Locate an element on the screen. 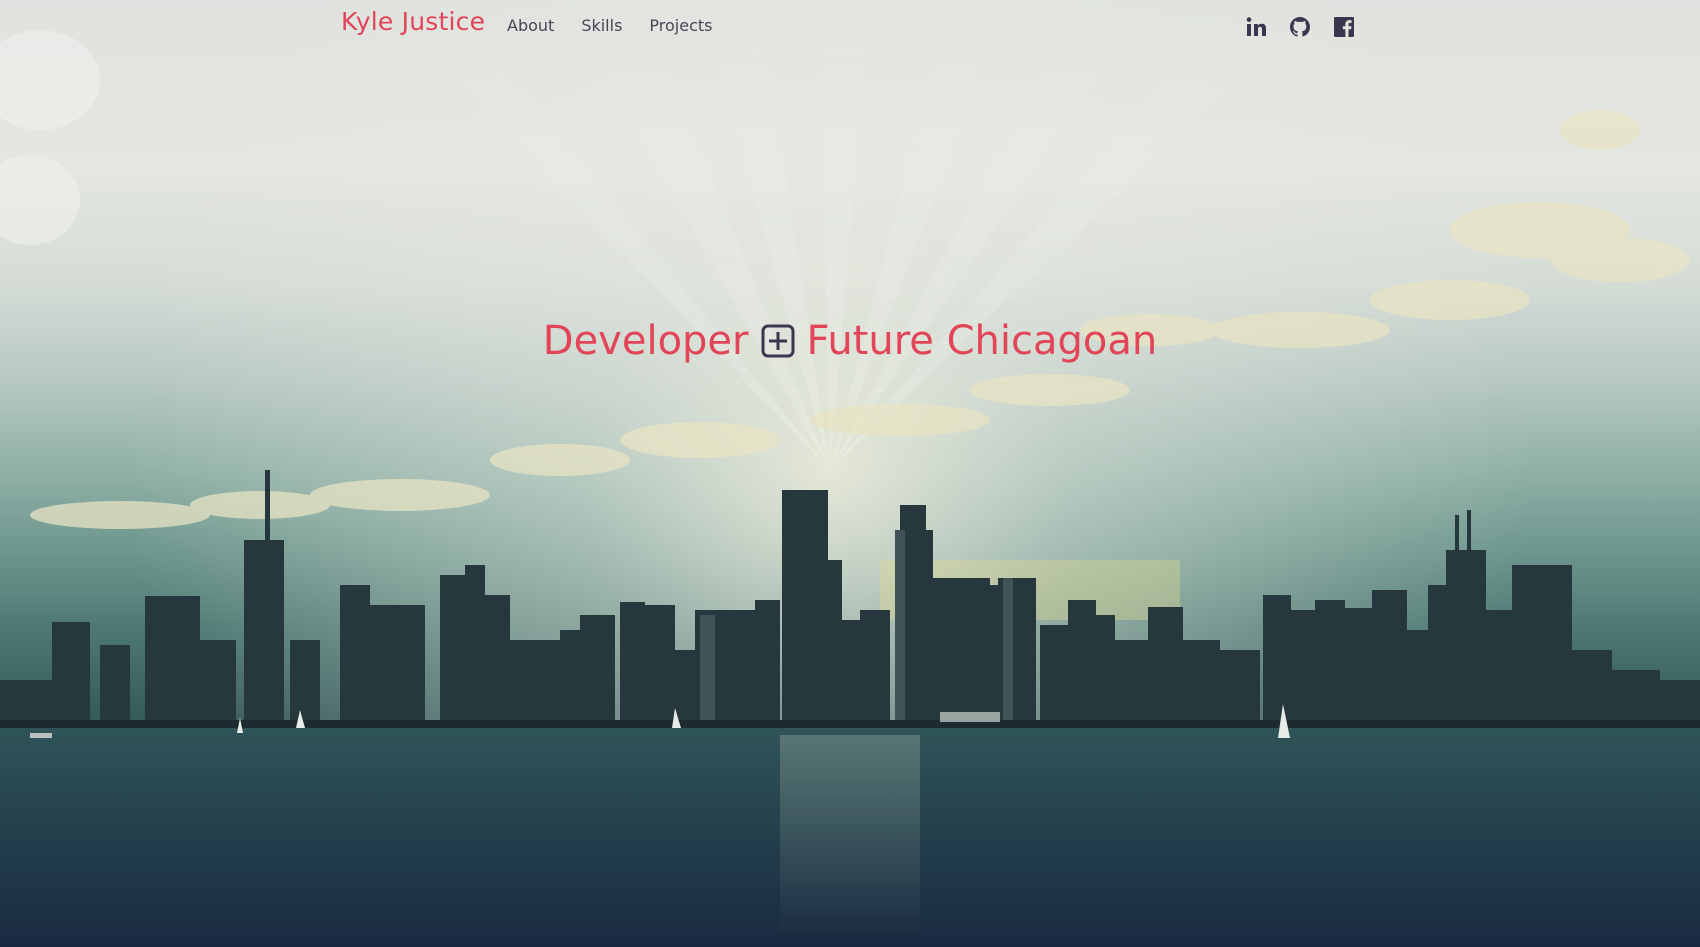  hero-tagline: Developer Future Chicagoan is located at coordinates (850, 341).